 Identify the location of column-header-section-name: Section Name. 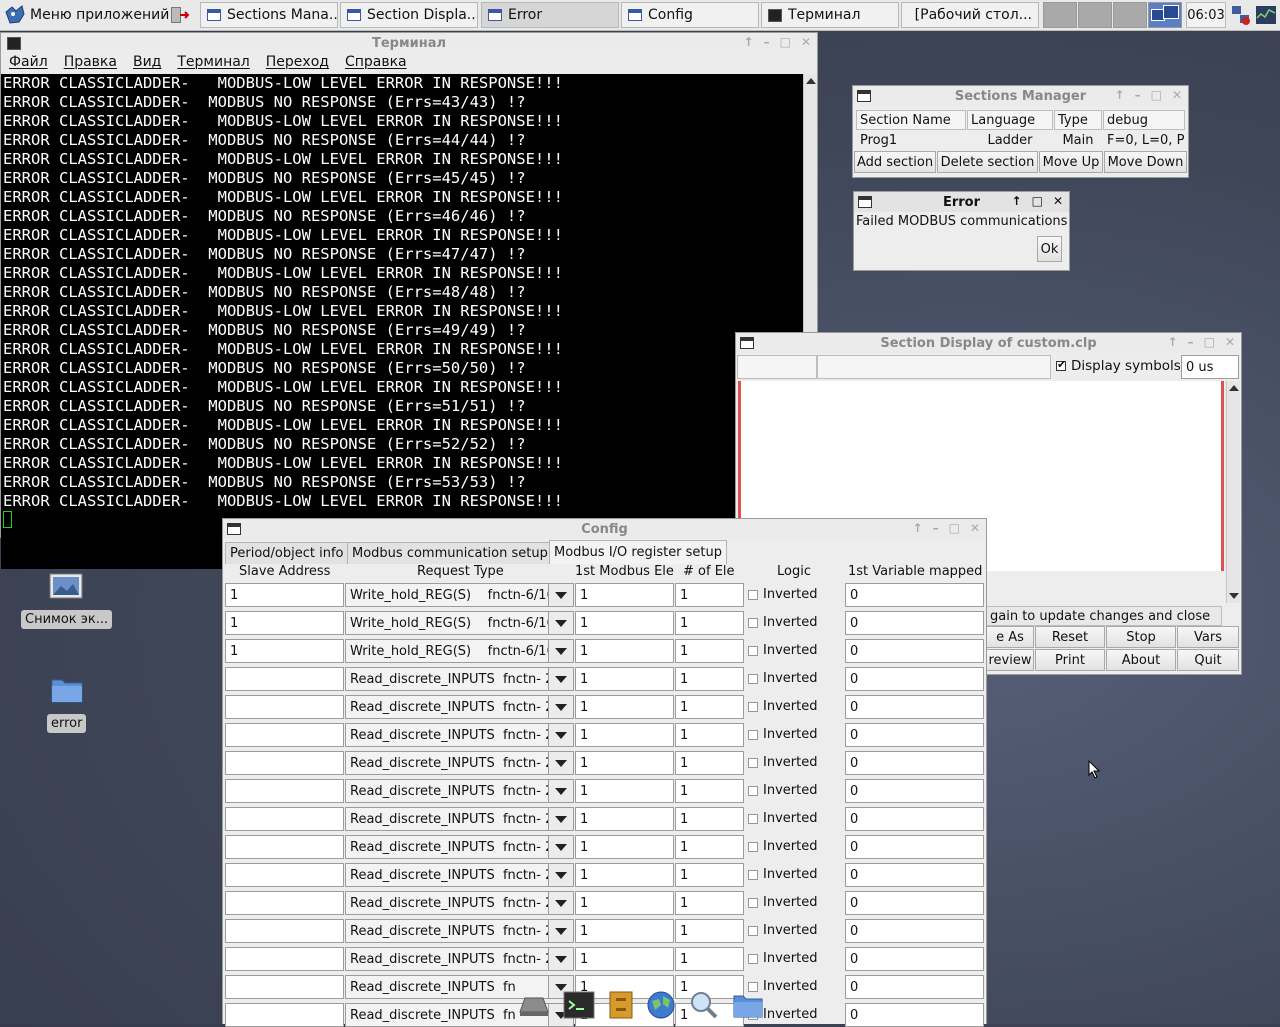
(911, 120).